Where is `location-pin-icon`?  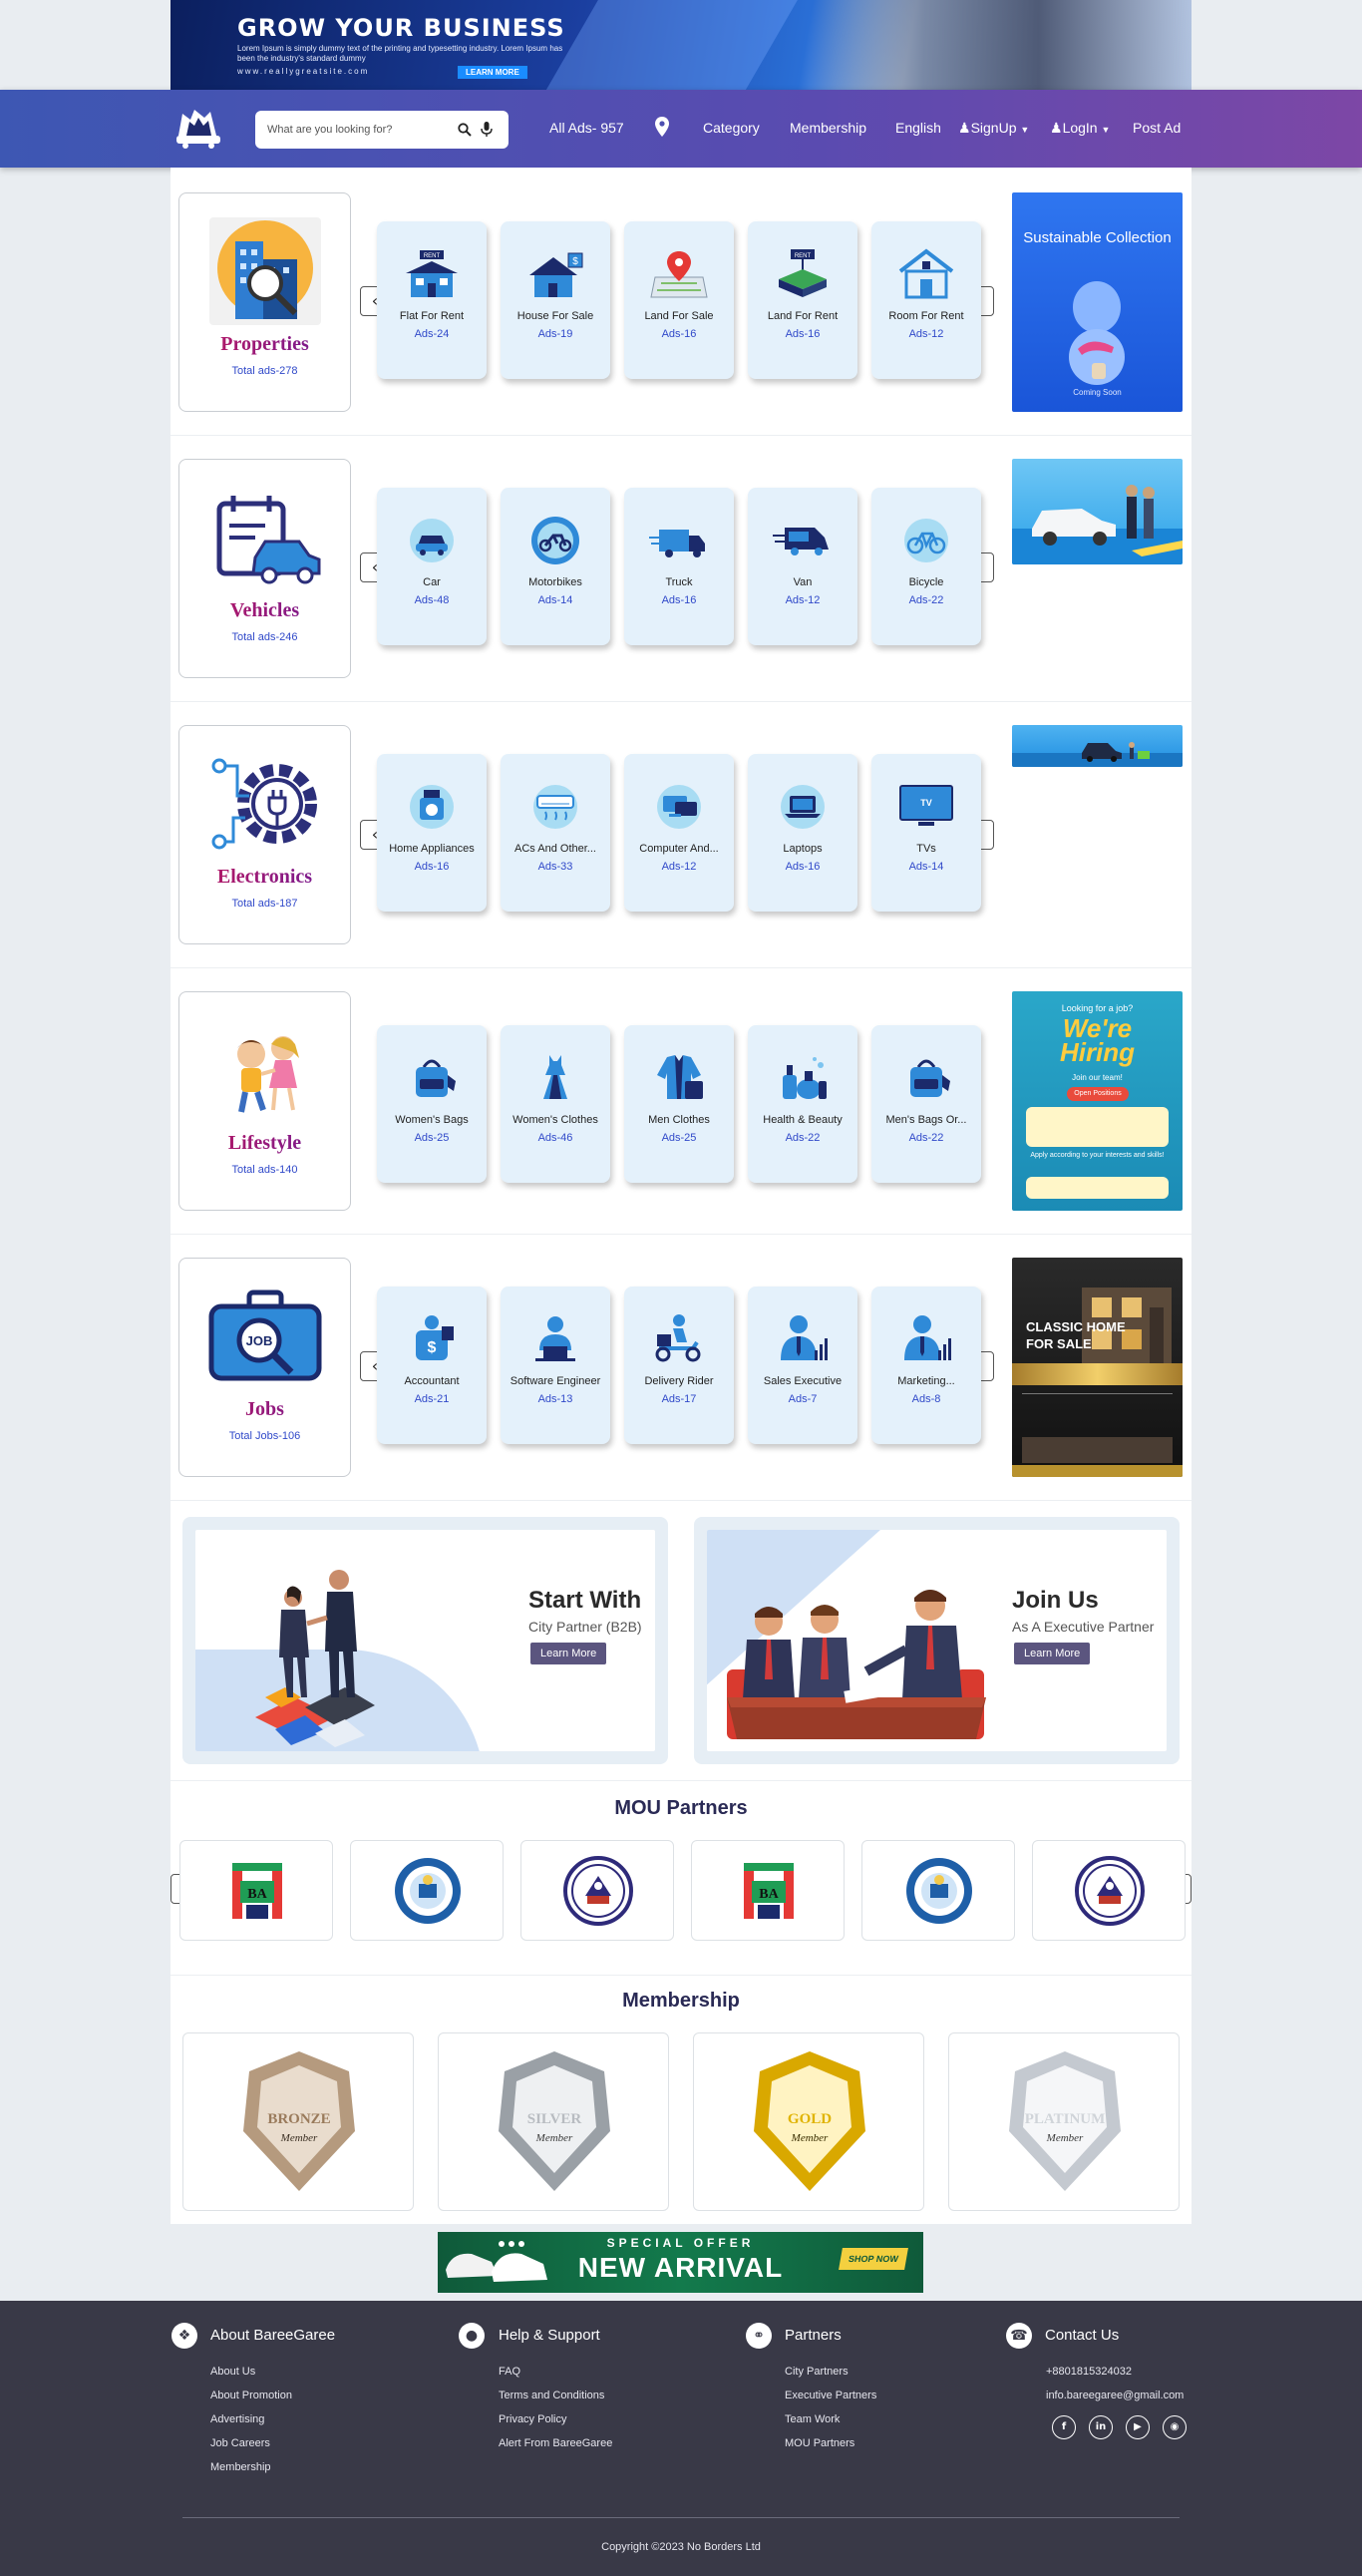
location-pin-icon is located at coordinates (662, 127).